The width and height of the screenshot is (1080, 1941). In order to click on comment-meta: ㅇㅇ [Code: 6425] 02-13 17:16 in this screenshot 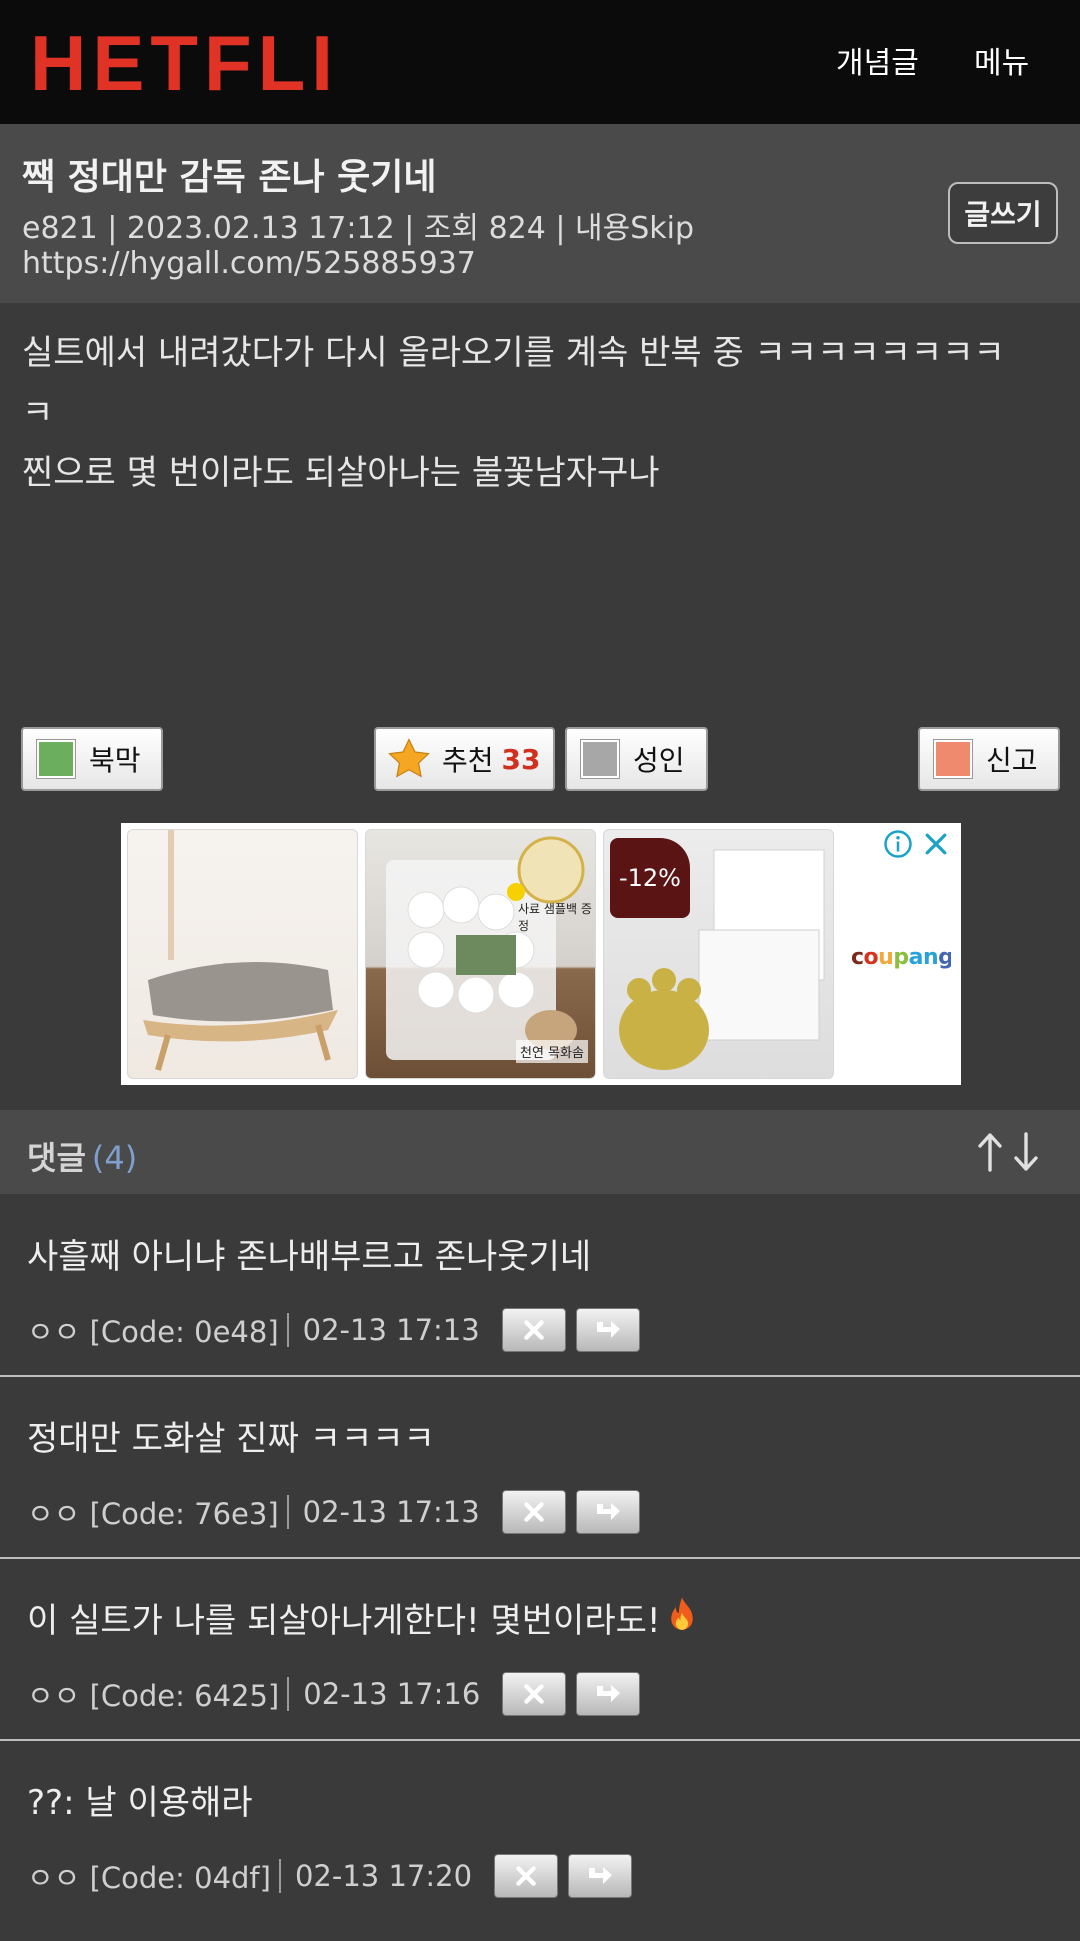, I will do `click(334, 1694)`.